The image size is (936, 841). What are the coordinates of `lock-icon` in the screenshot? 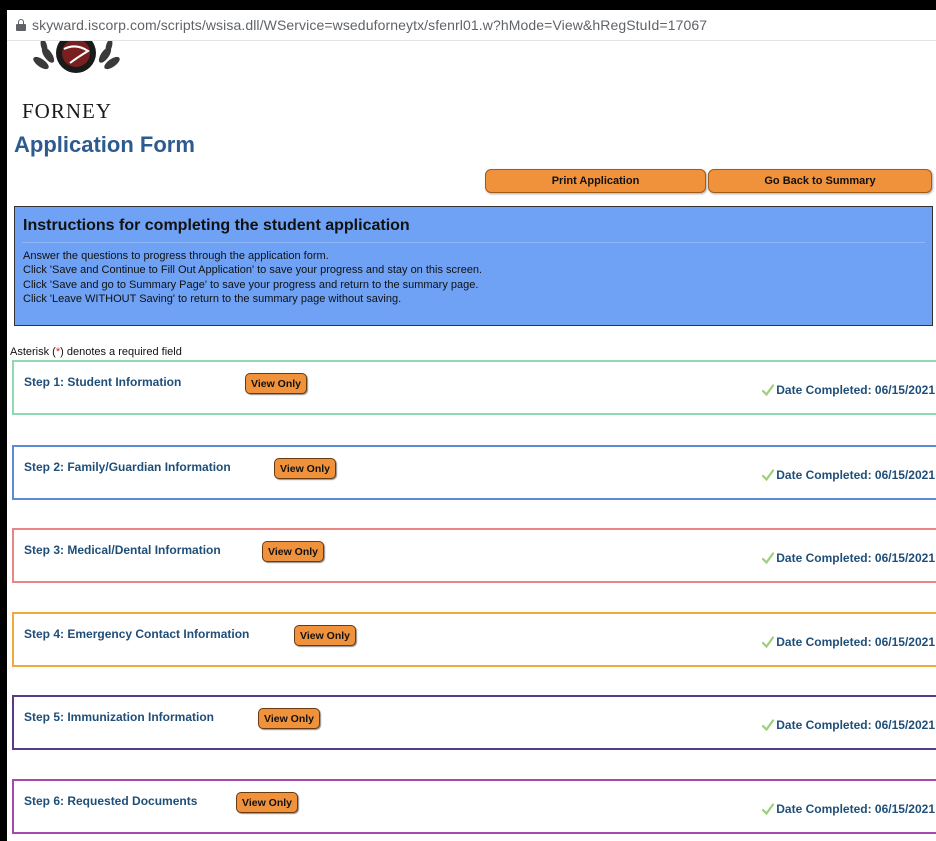 It's located at (21, 25).